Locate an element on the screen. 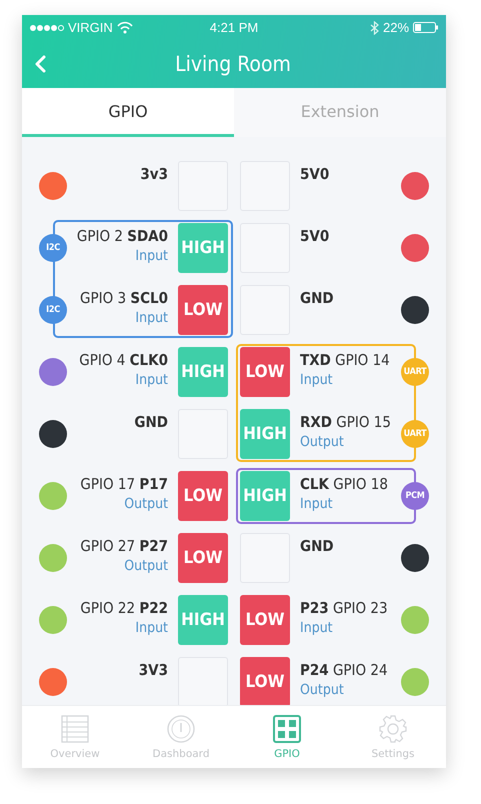 The image size is (481, 804). list-icon is located at coordinates (75, 728).